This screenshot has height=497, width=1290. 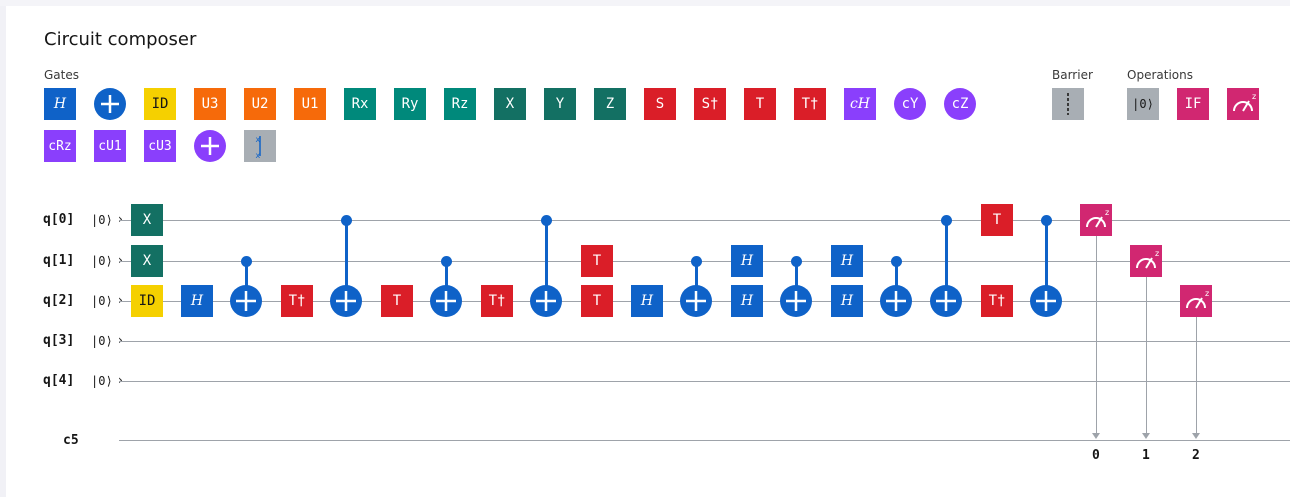 I want to click on circuit-measure-q1: z, so click(x=1146, y=261).